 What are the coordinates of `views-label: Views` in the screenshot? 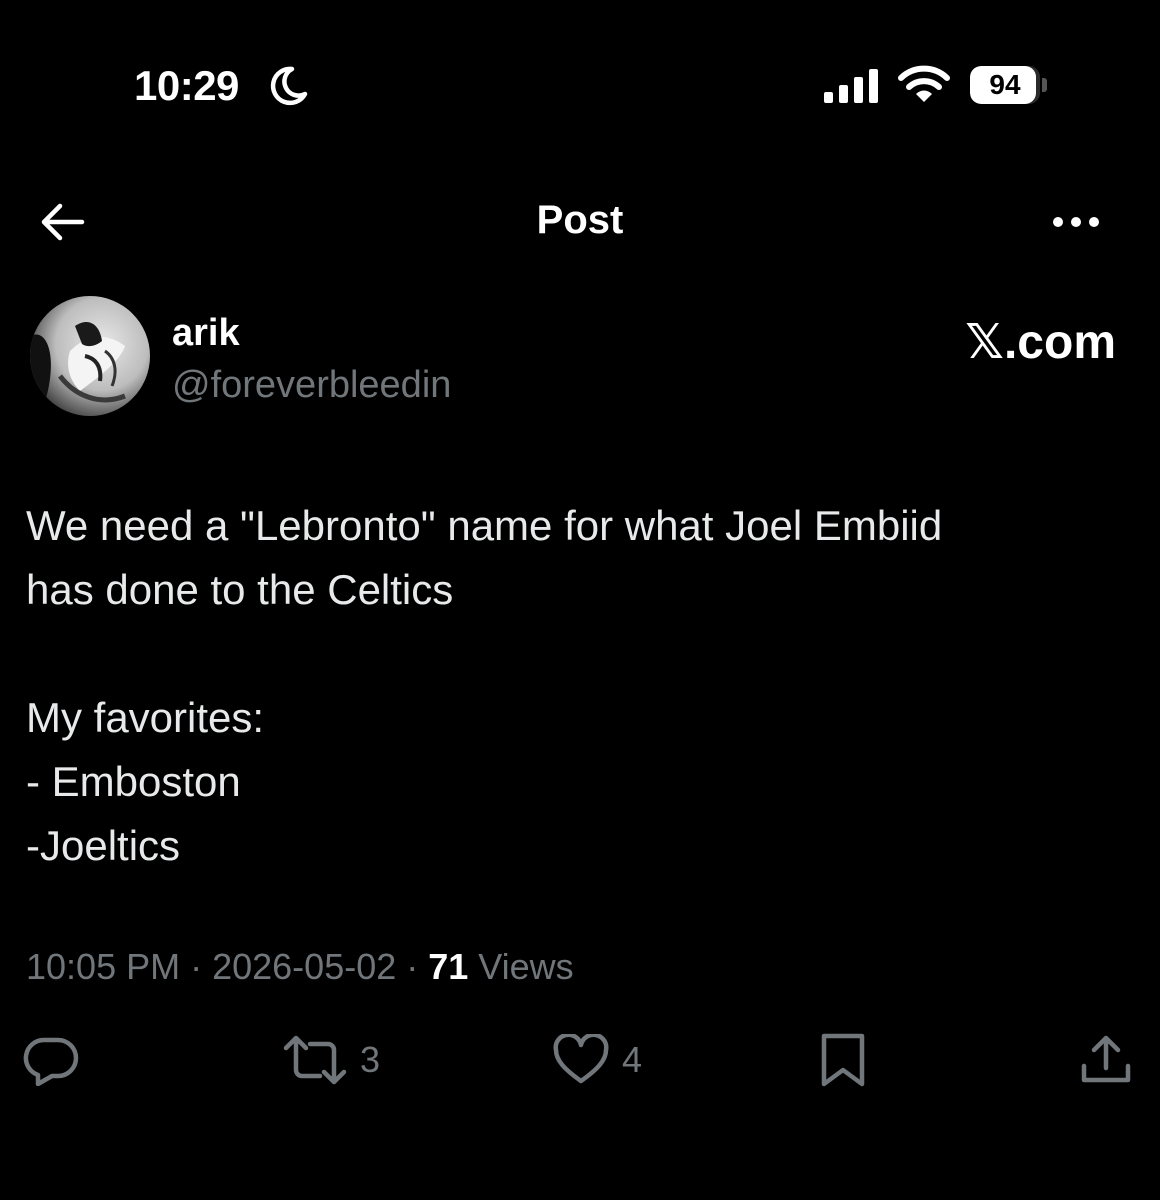 It's located at (521, 966).